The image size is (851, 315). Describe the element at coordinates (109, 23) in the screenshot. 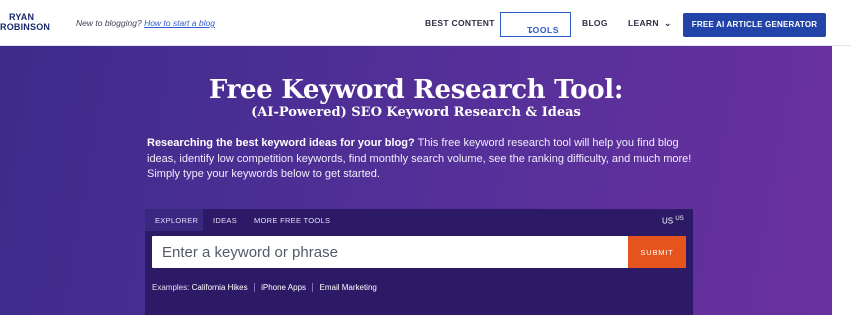

I see `tagline-text: New to blogging?` at that location.